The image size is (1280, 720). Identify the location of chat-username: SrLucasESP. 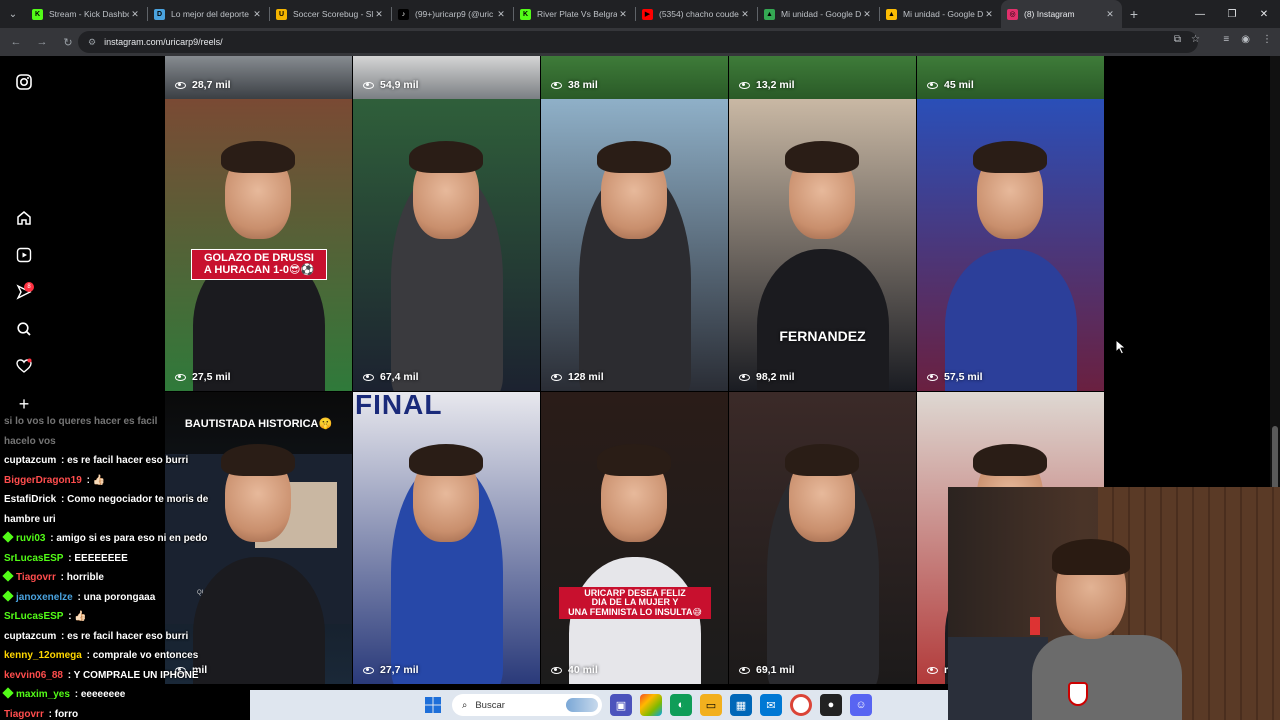
(34, 616).